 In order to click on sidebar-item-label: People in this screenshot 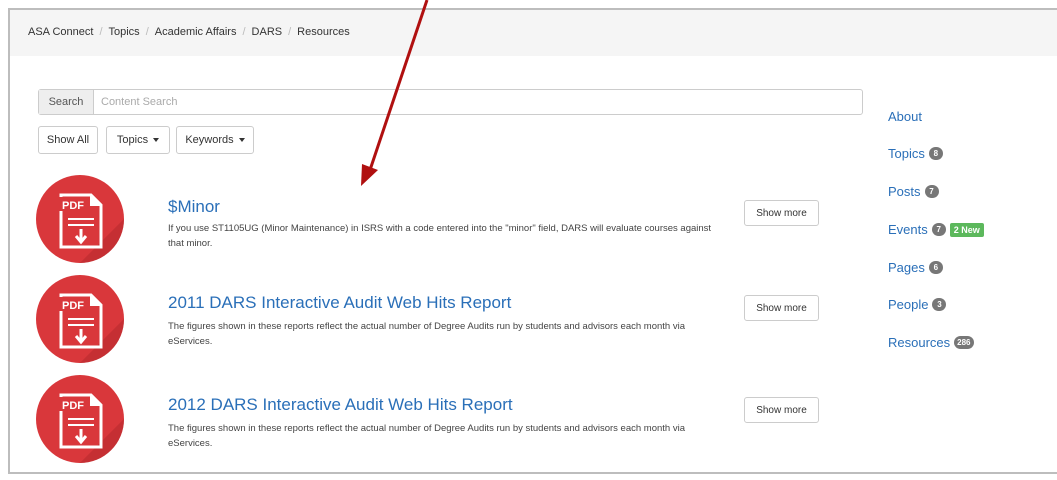, I will do `click(908, 304)`.